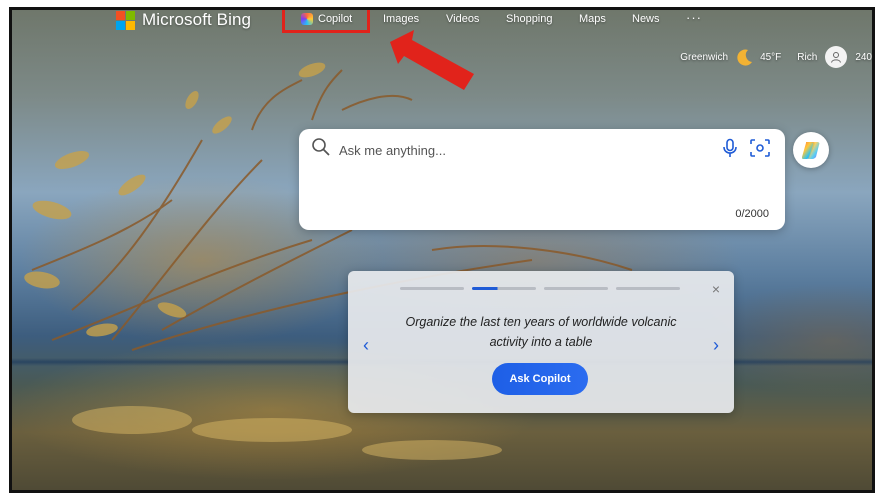  Describe the element at coordinates (770, 57) in the screenshot. I see `weather-temperature: 45°F` at that location.